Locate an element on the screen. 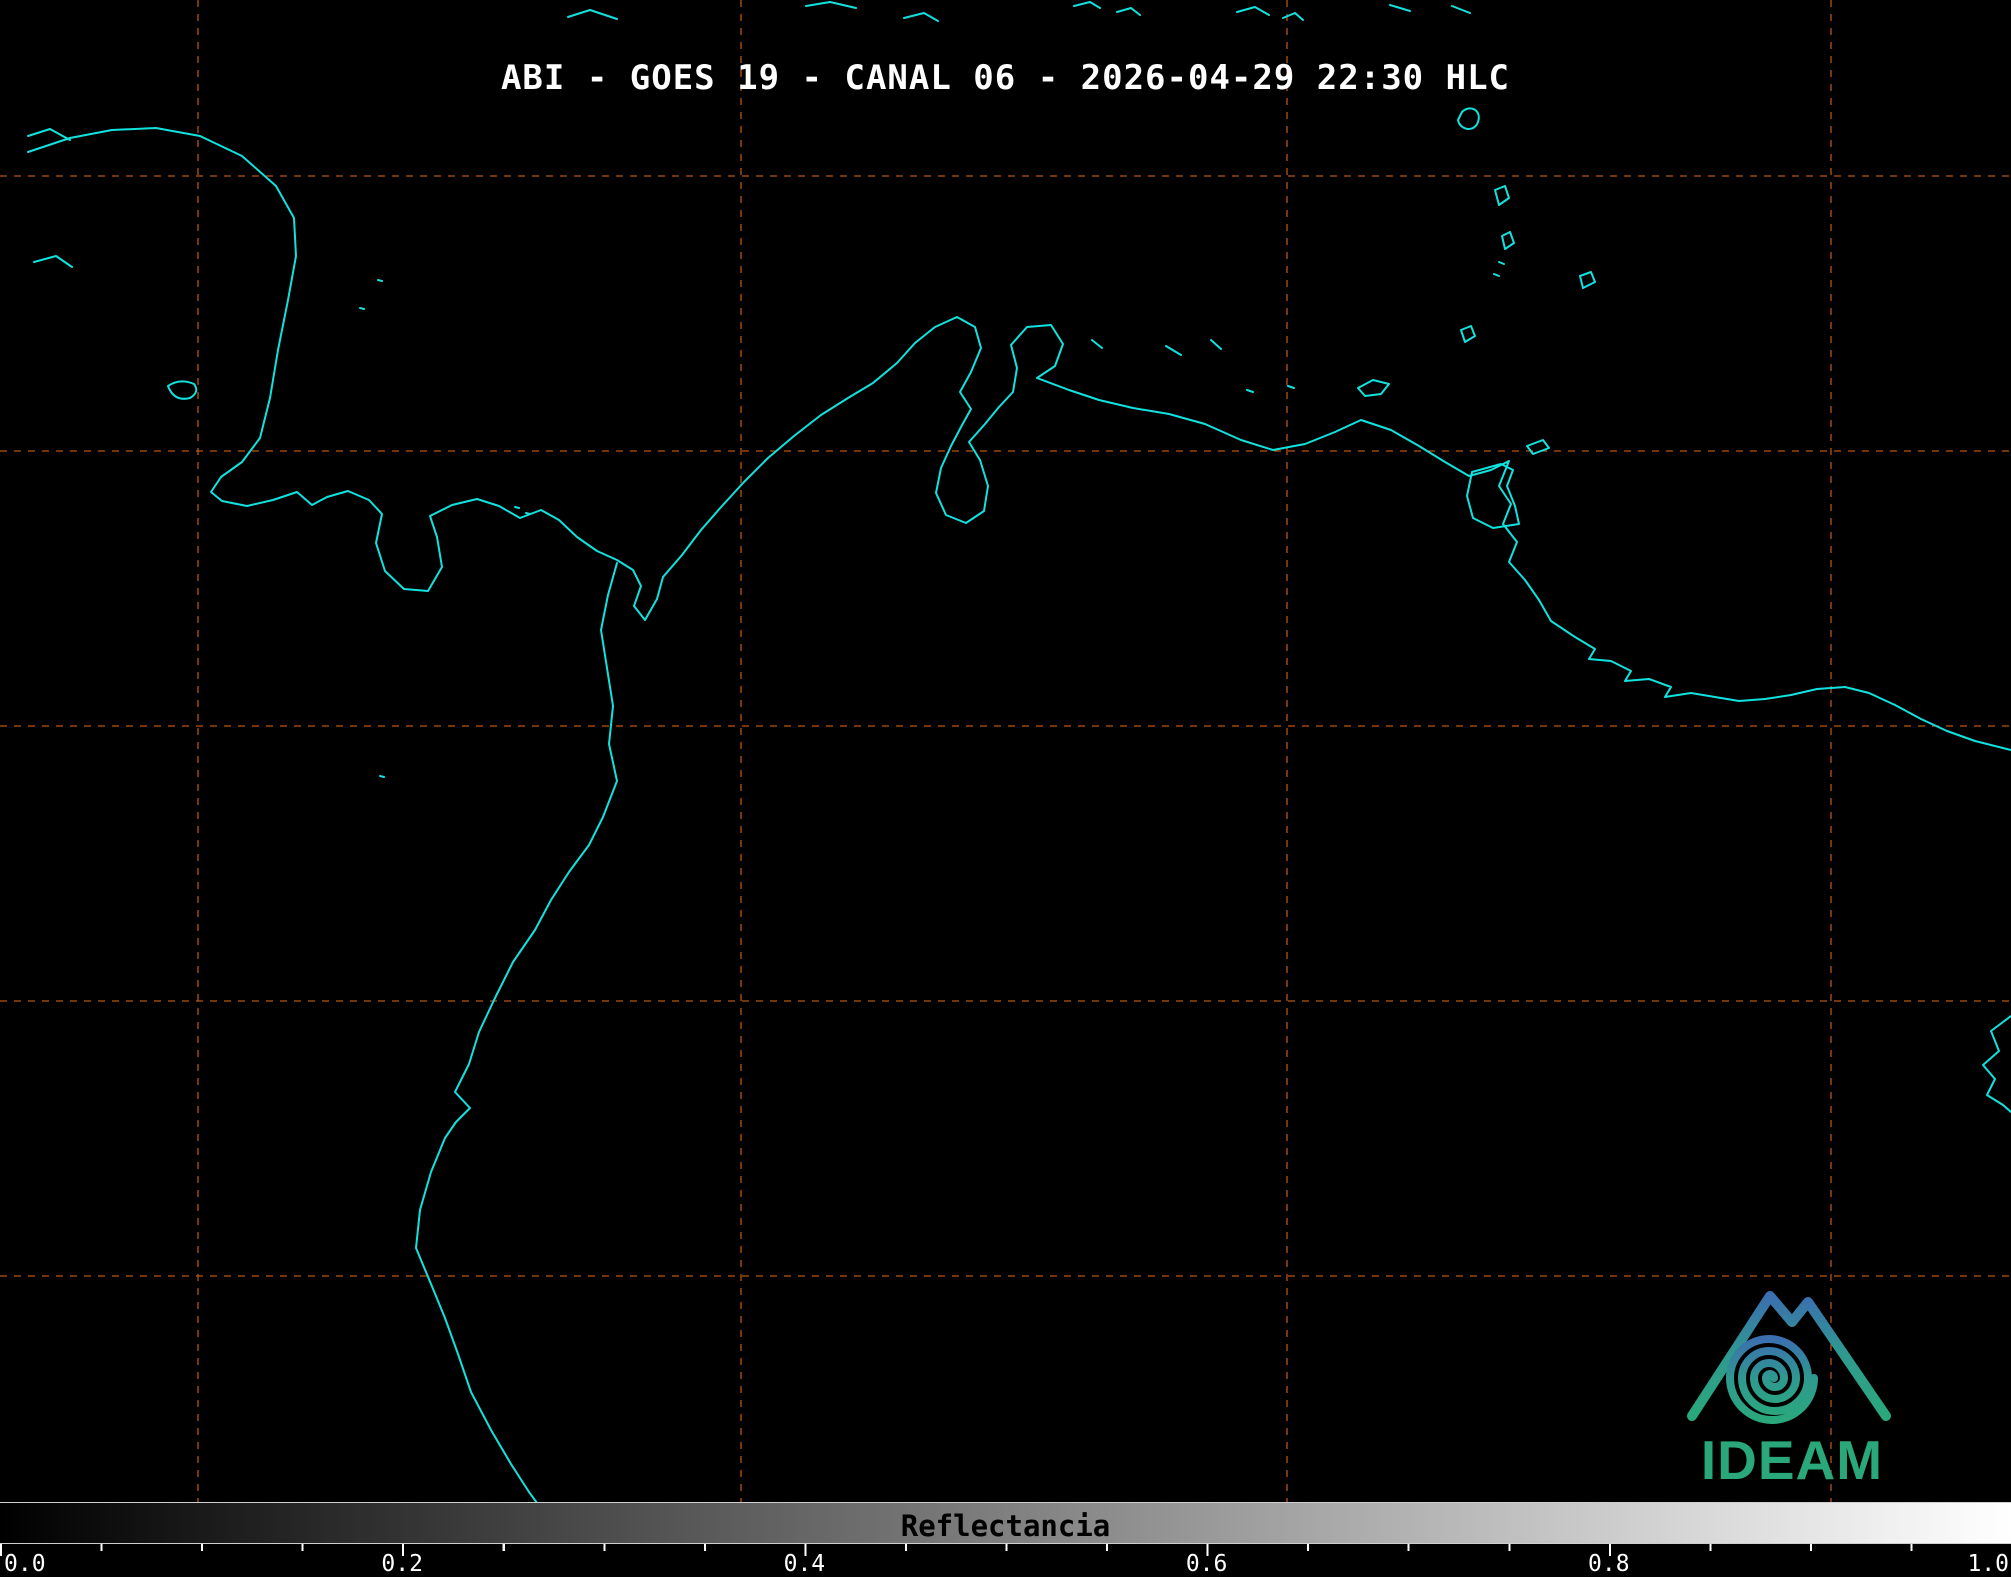  coast-top-fragments is located at coordinates (1019, 11).